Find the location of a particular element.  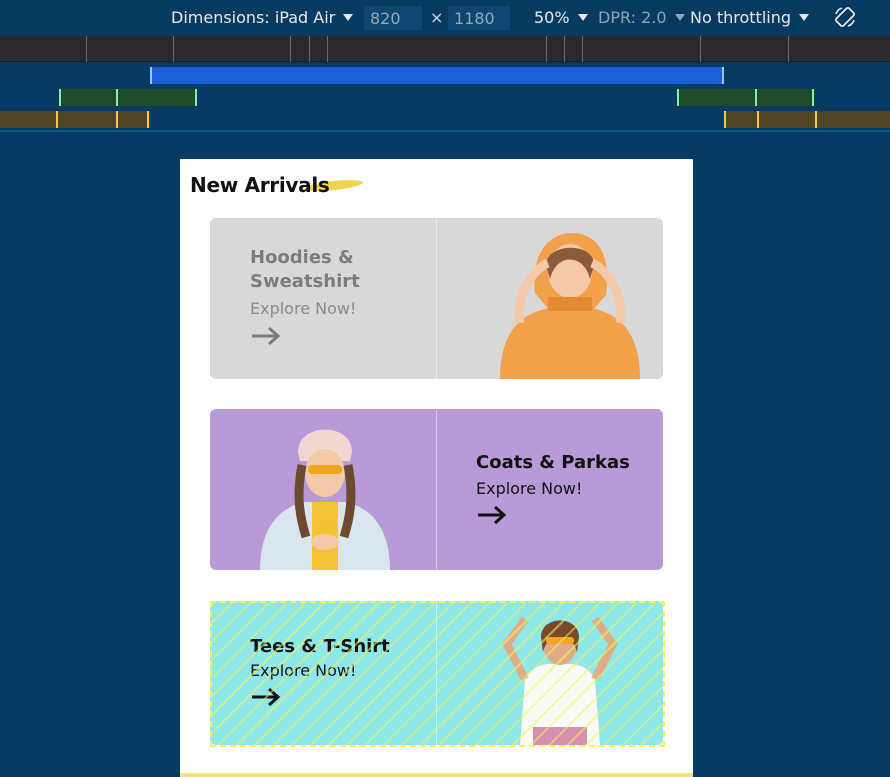

dpr-dropdown: DPR: 2.0 is located at coordinates (641, 17).